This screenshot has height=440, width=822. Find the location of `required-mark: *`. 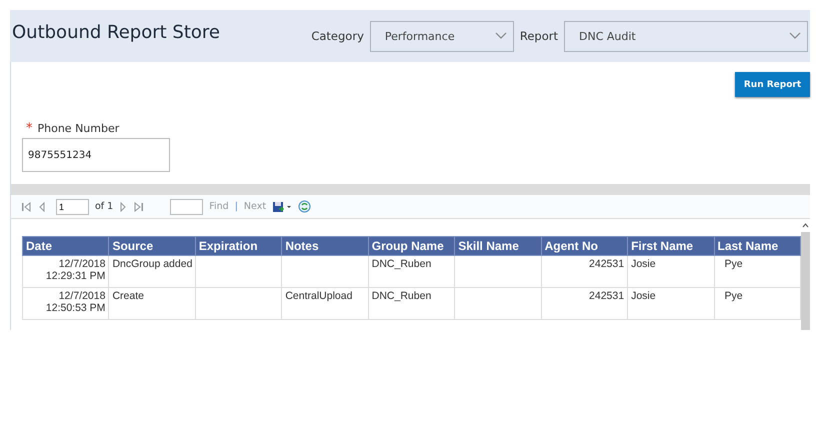

required-mark: * is located at coordinates (29, 128).